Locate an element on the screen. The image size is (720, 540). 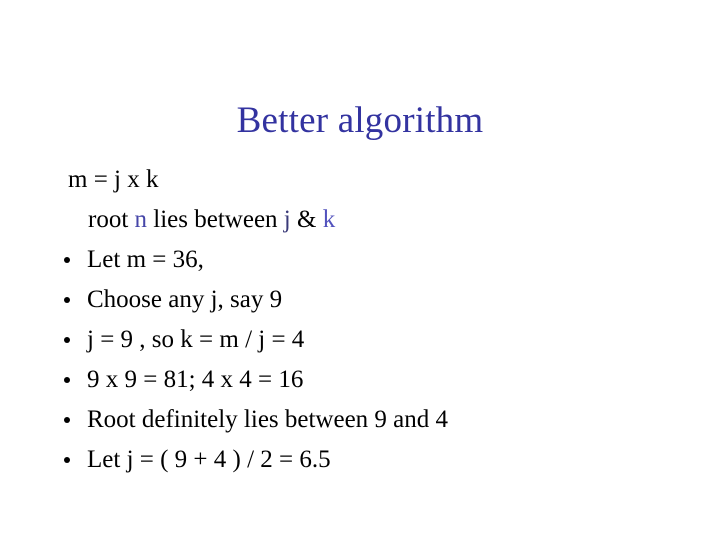
text-line-definition-product: m = j x k is located at coordinates (381, 180).